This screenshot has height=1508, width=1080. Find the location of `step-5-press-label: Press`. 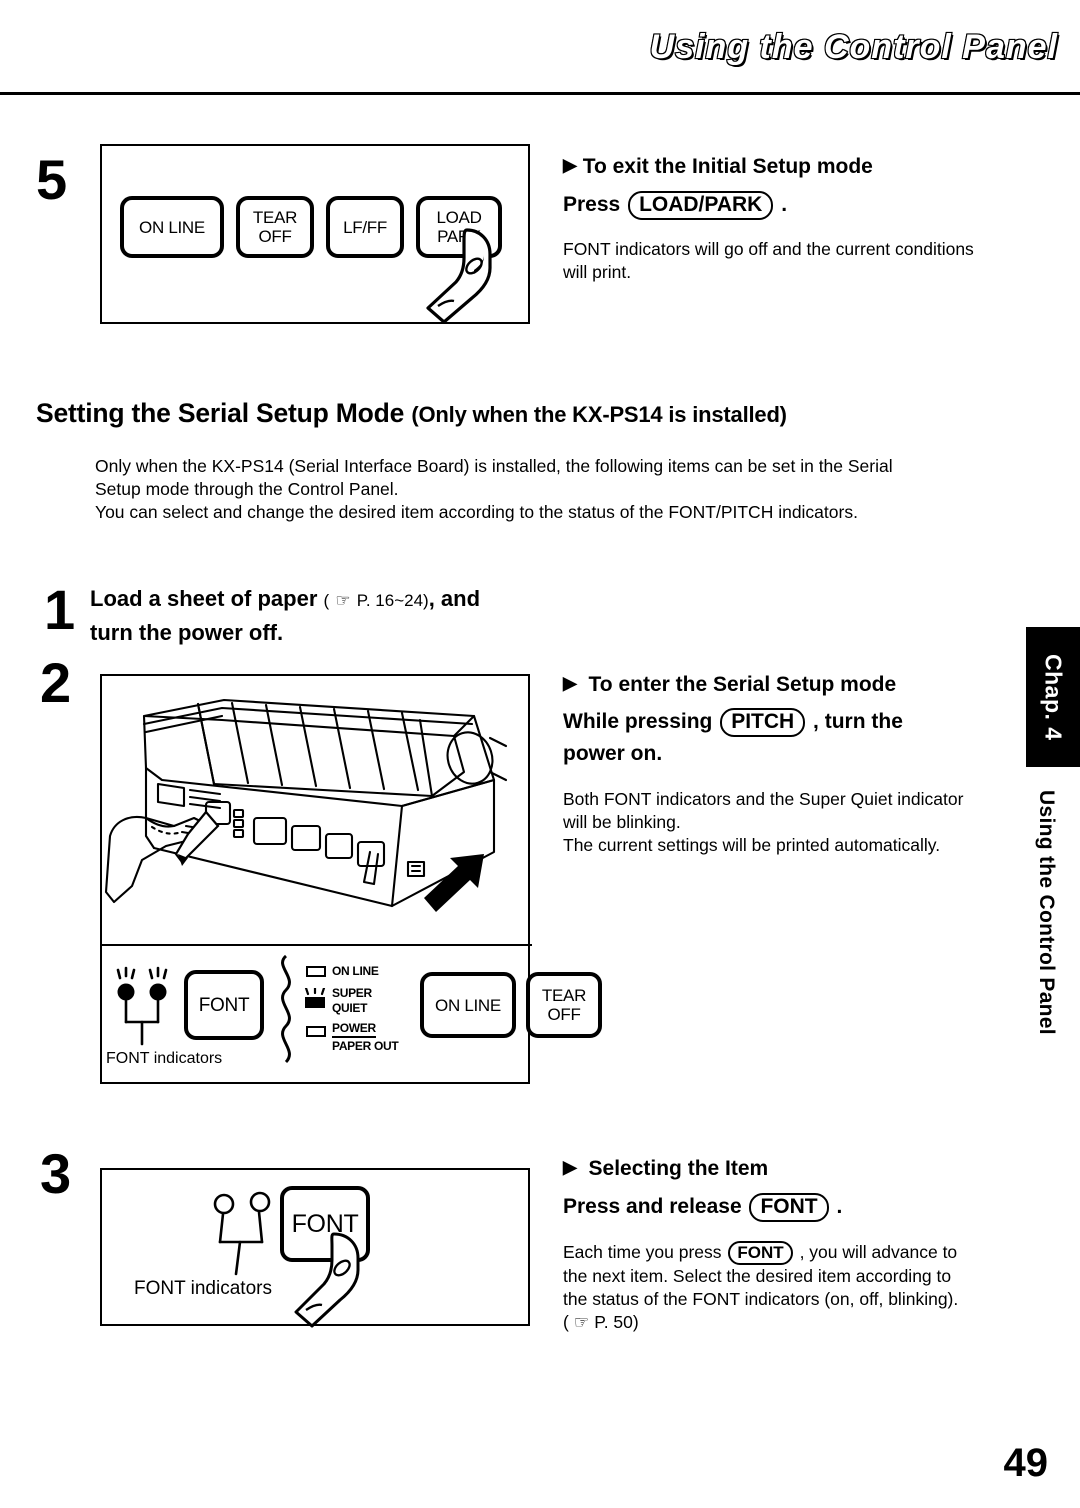

step-5-press-label: Press is located at coordinates (592, 204).